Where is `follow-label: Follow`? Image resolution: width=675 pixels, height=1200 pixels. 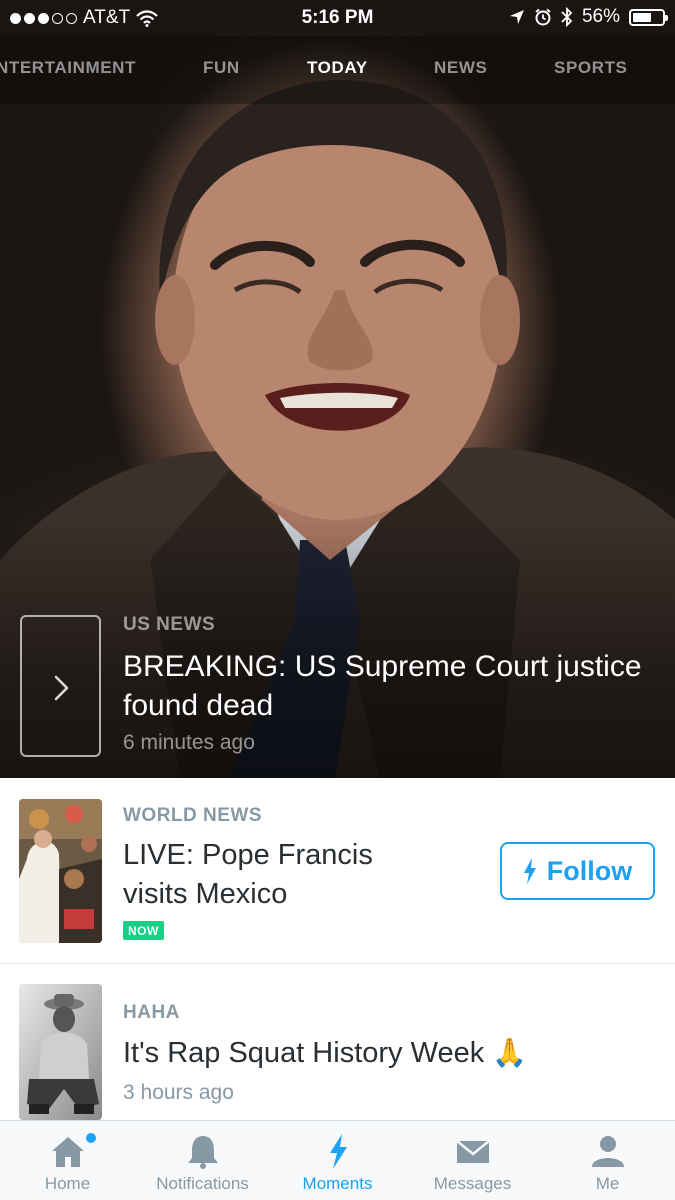
follow-label: Follow is located at coordinates (589, 870).